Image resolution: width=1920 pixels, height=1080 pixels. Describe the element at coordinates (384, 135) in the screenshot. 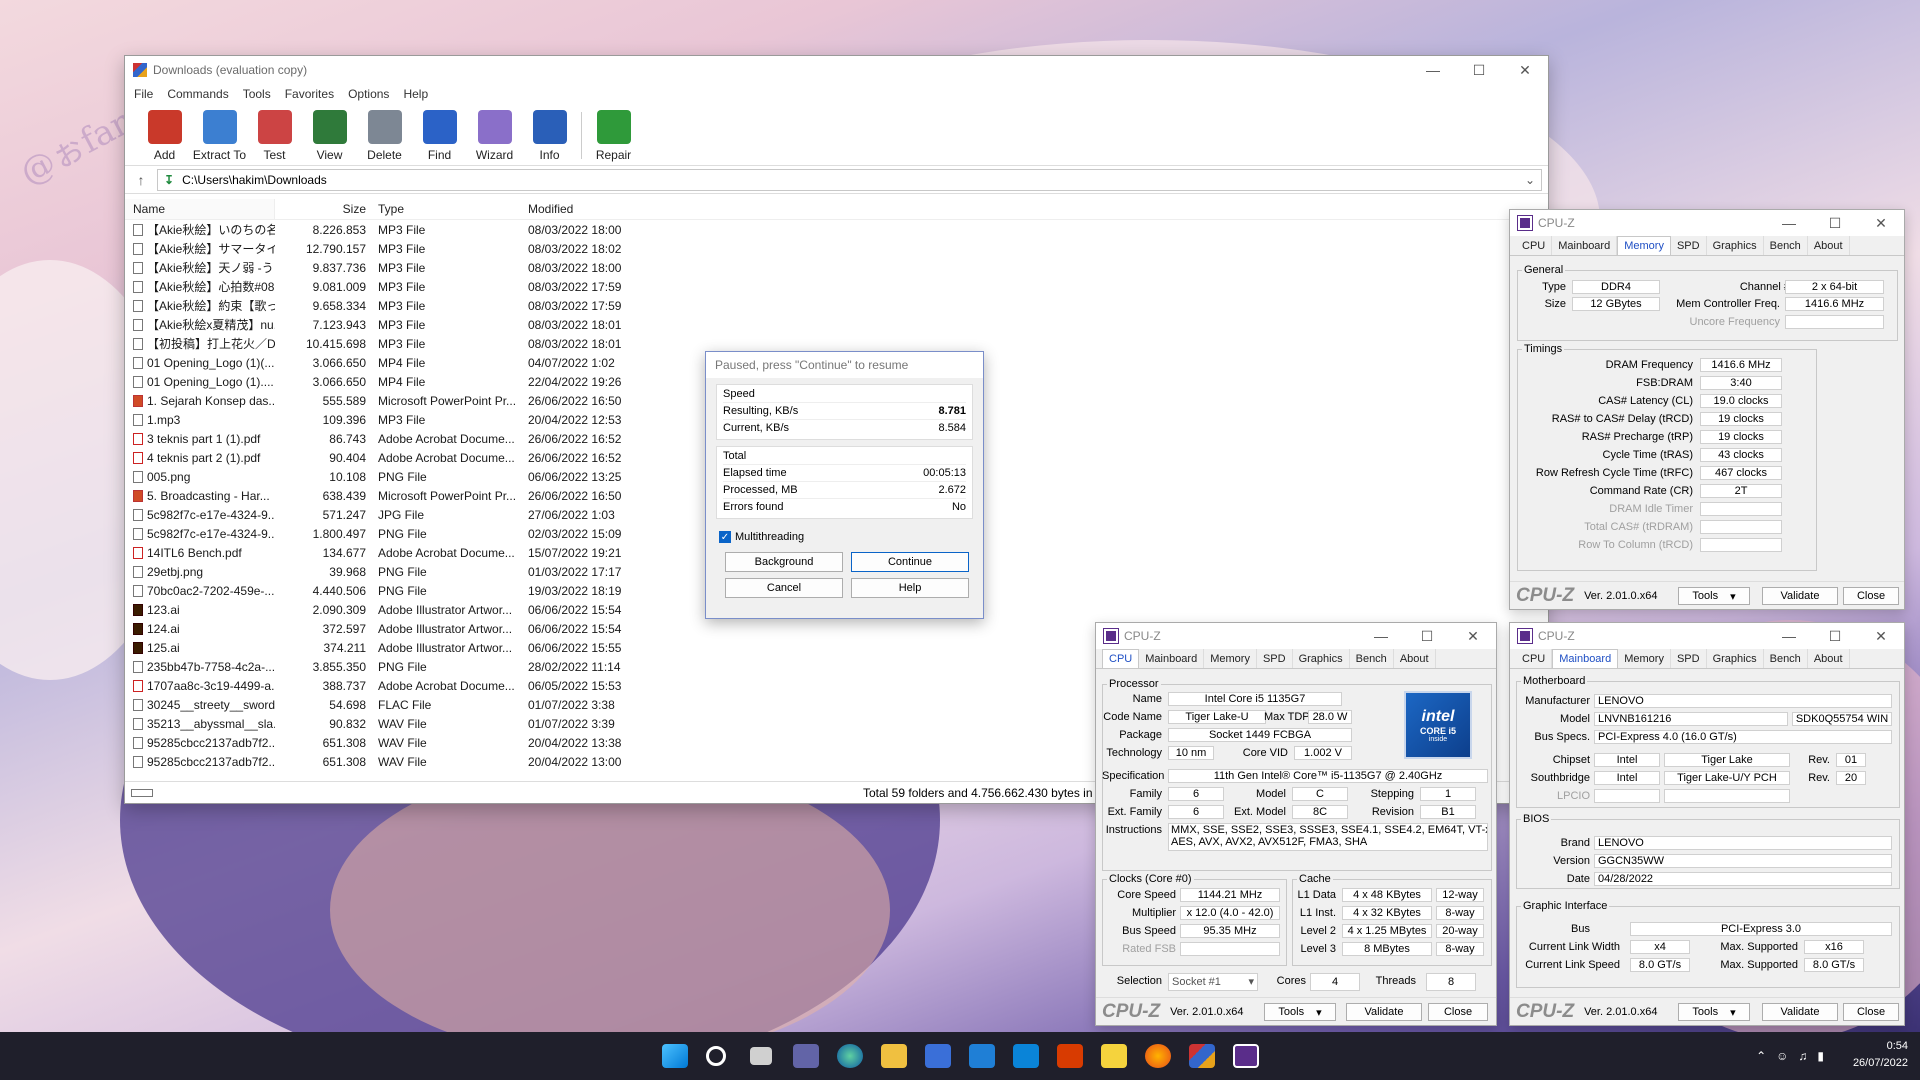

I see `delete-button: Delete` at that location.